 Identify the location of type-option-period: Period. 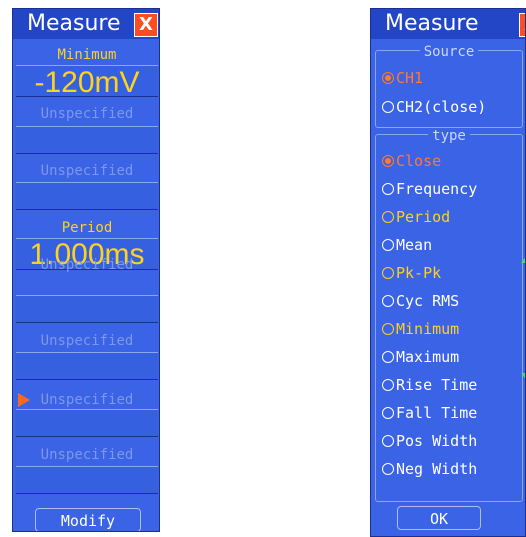
(416, 217).